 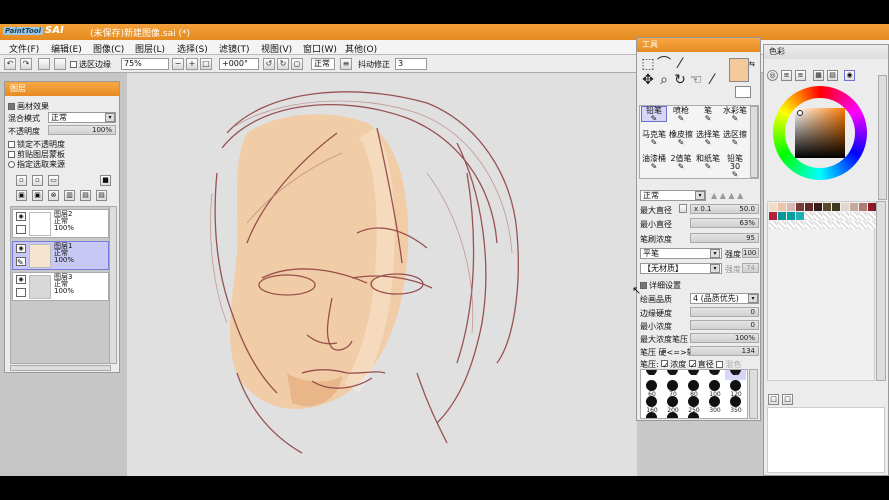 What do you see at coordinates (714, 375) in the screenshot?
I see `size-preset-40: 40` at bounding box center [714, 375].